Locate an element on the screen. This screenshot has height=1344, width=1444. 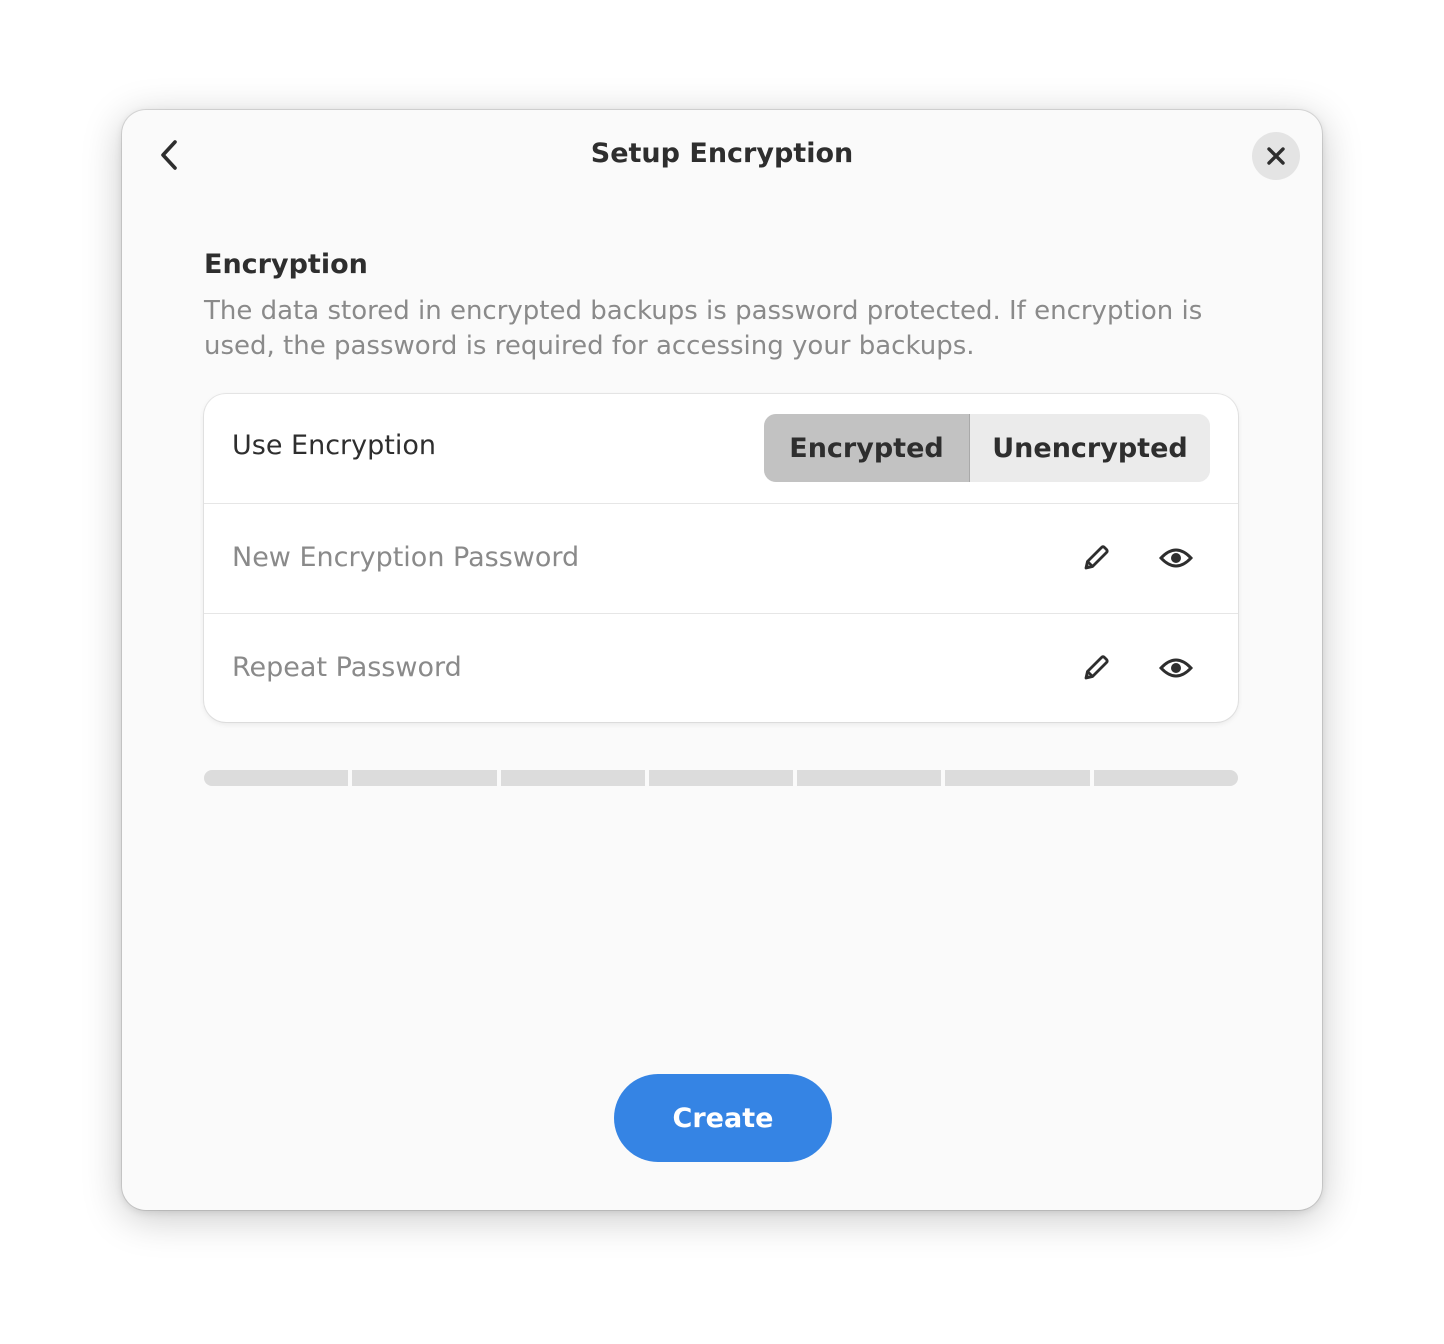
new-password-reveal-button is located at coordinates (1176, 558).